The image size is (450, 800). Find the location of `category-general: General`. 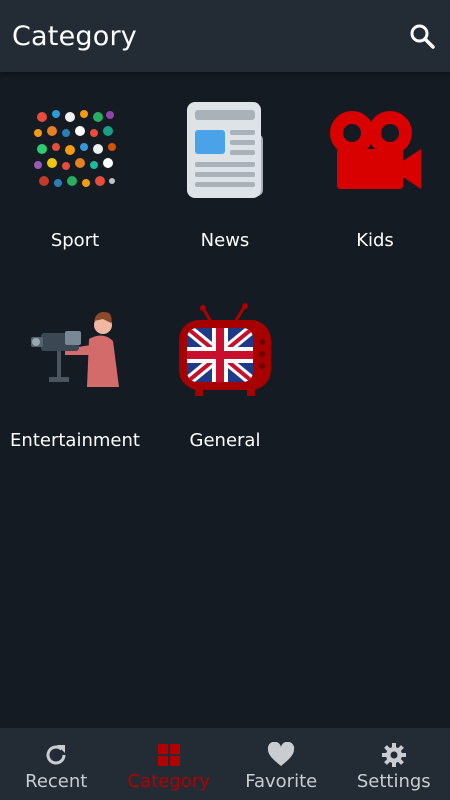

category-general: General is located at coordinates (225, 372).